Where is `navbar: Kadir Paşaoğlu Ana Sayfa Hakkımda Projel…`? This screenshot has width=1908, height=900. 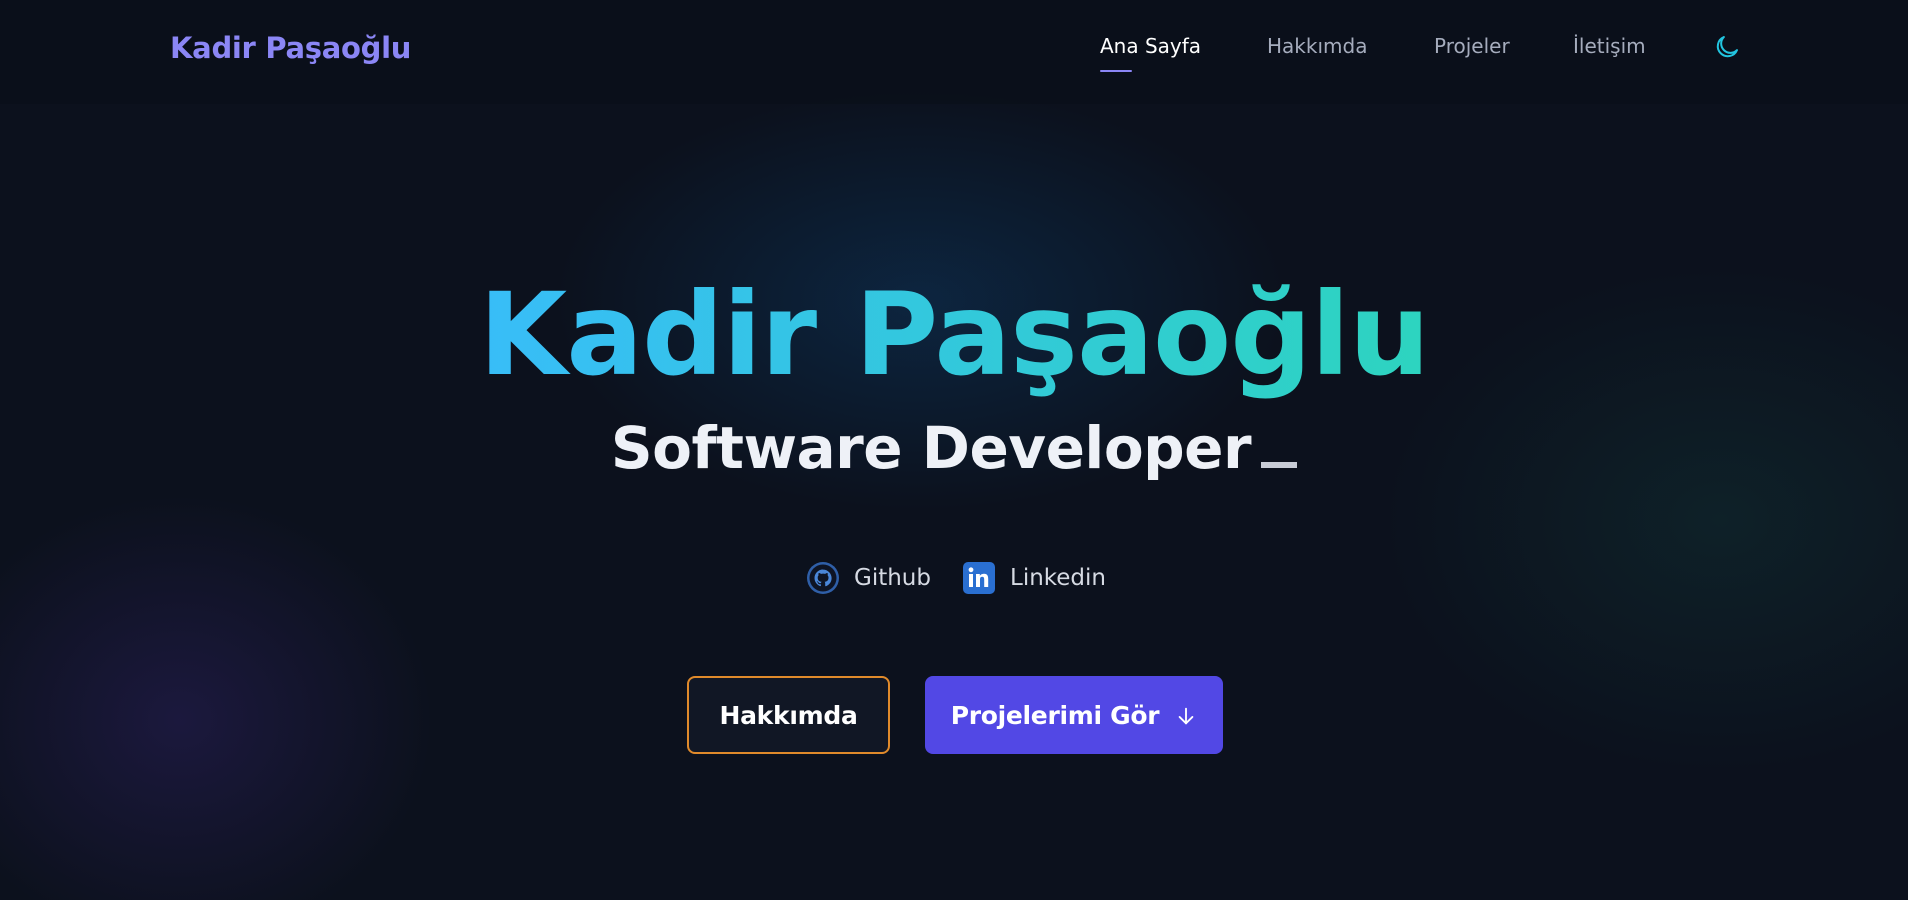 navbar: Kadir Paşaoğlu Ana Sayfa Hakkımda Projel… is located at coordinates (954, 52).